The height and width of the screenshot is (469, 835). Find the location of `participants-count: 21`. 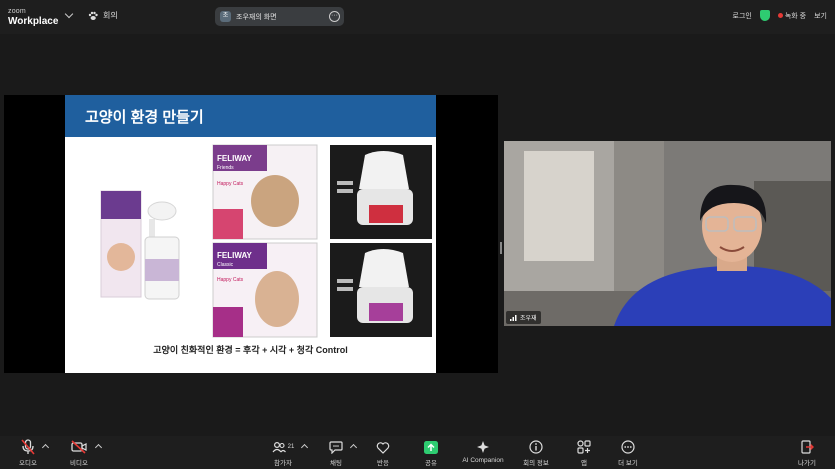

participants-count: 21 is located at coordinates (291, 447).